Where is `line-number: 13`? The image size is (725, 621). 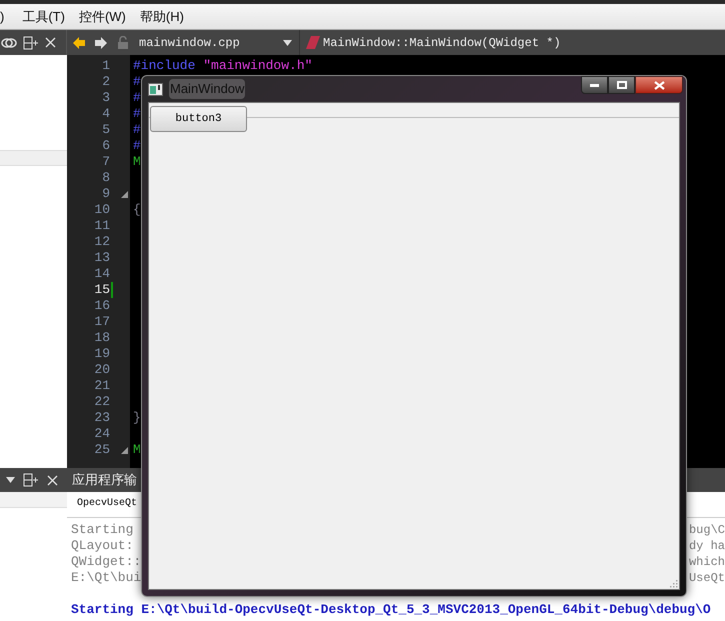 line-number: 13 is located at coordinates (101, 258).